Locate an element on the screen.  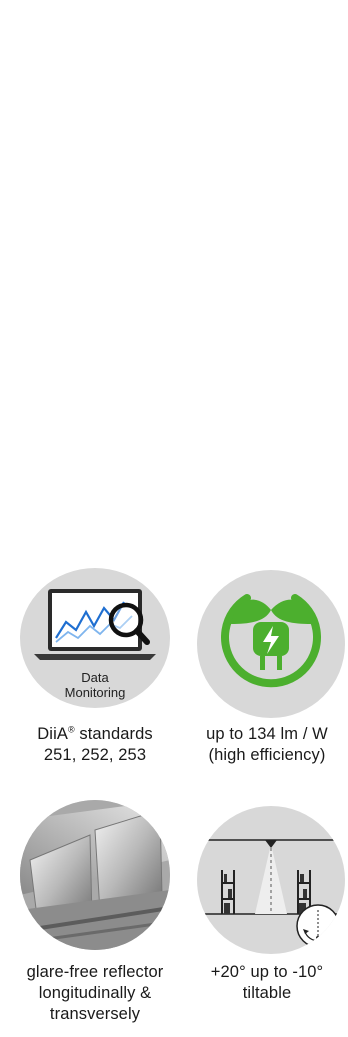
efficiency-note: (high efficiency) is located at coordinates (267, 755).